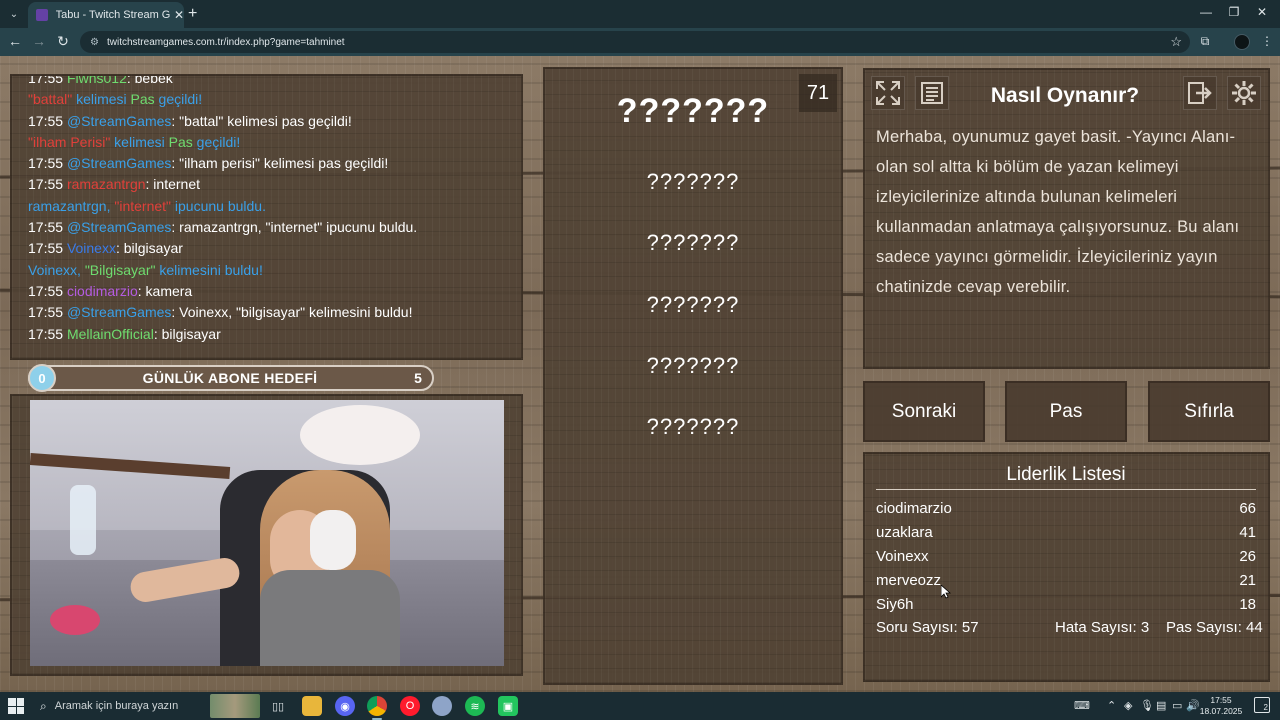 The image size is (1280, 720). I want to click on chat-text: : kamera, so click(165, 290).